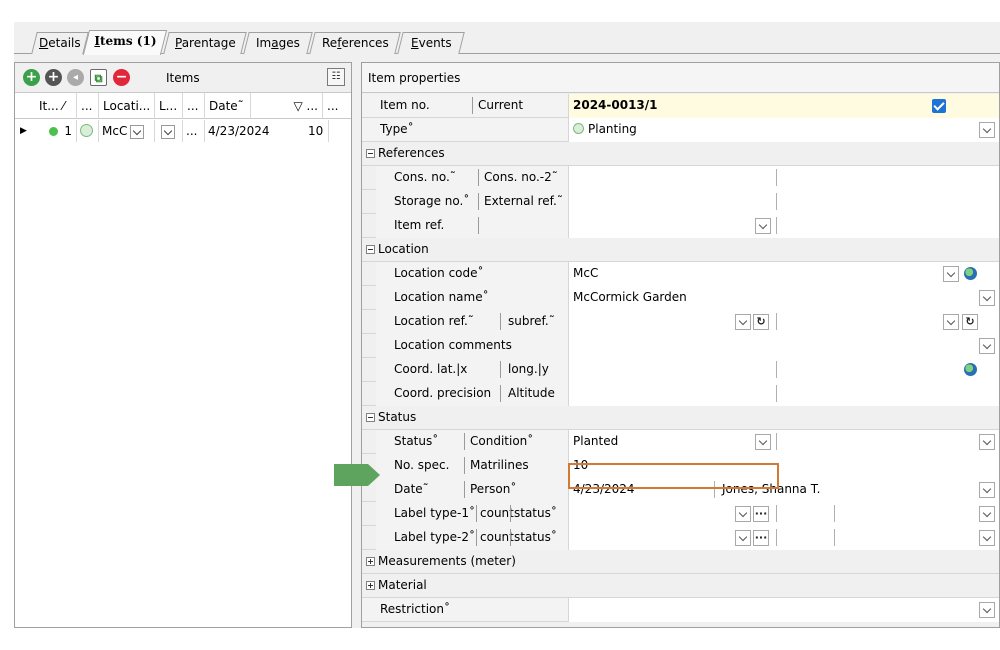 The height and width of the screenshot is (650, 1000). What do you see at coordinates (405, 105) in the screenshot?
I see `item-no-label: Item no.` at bounding box center [405, 105].